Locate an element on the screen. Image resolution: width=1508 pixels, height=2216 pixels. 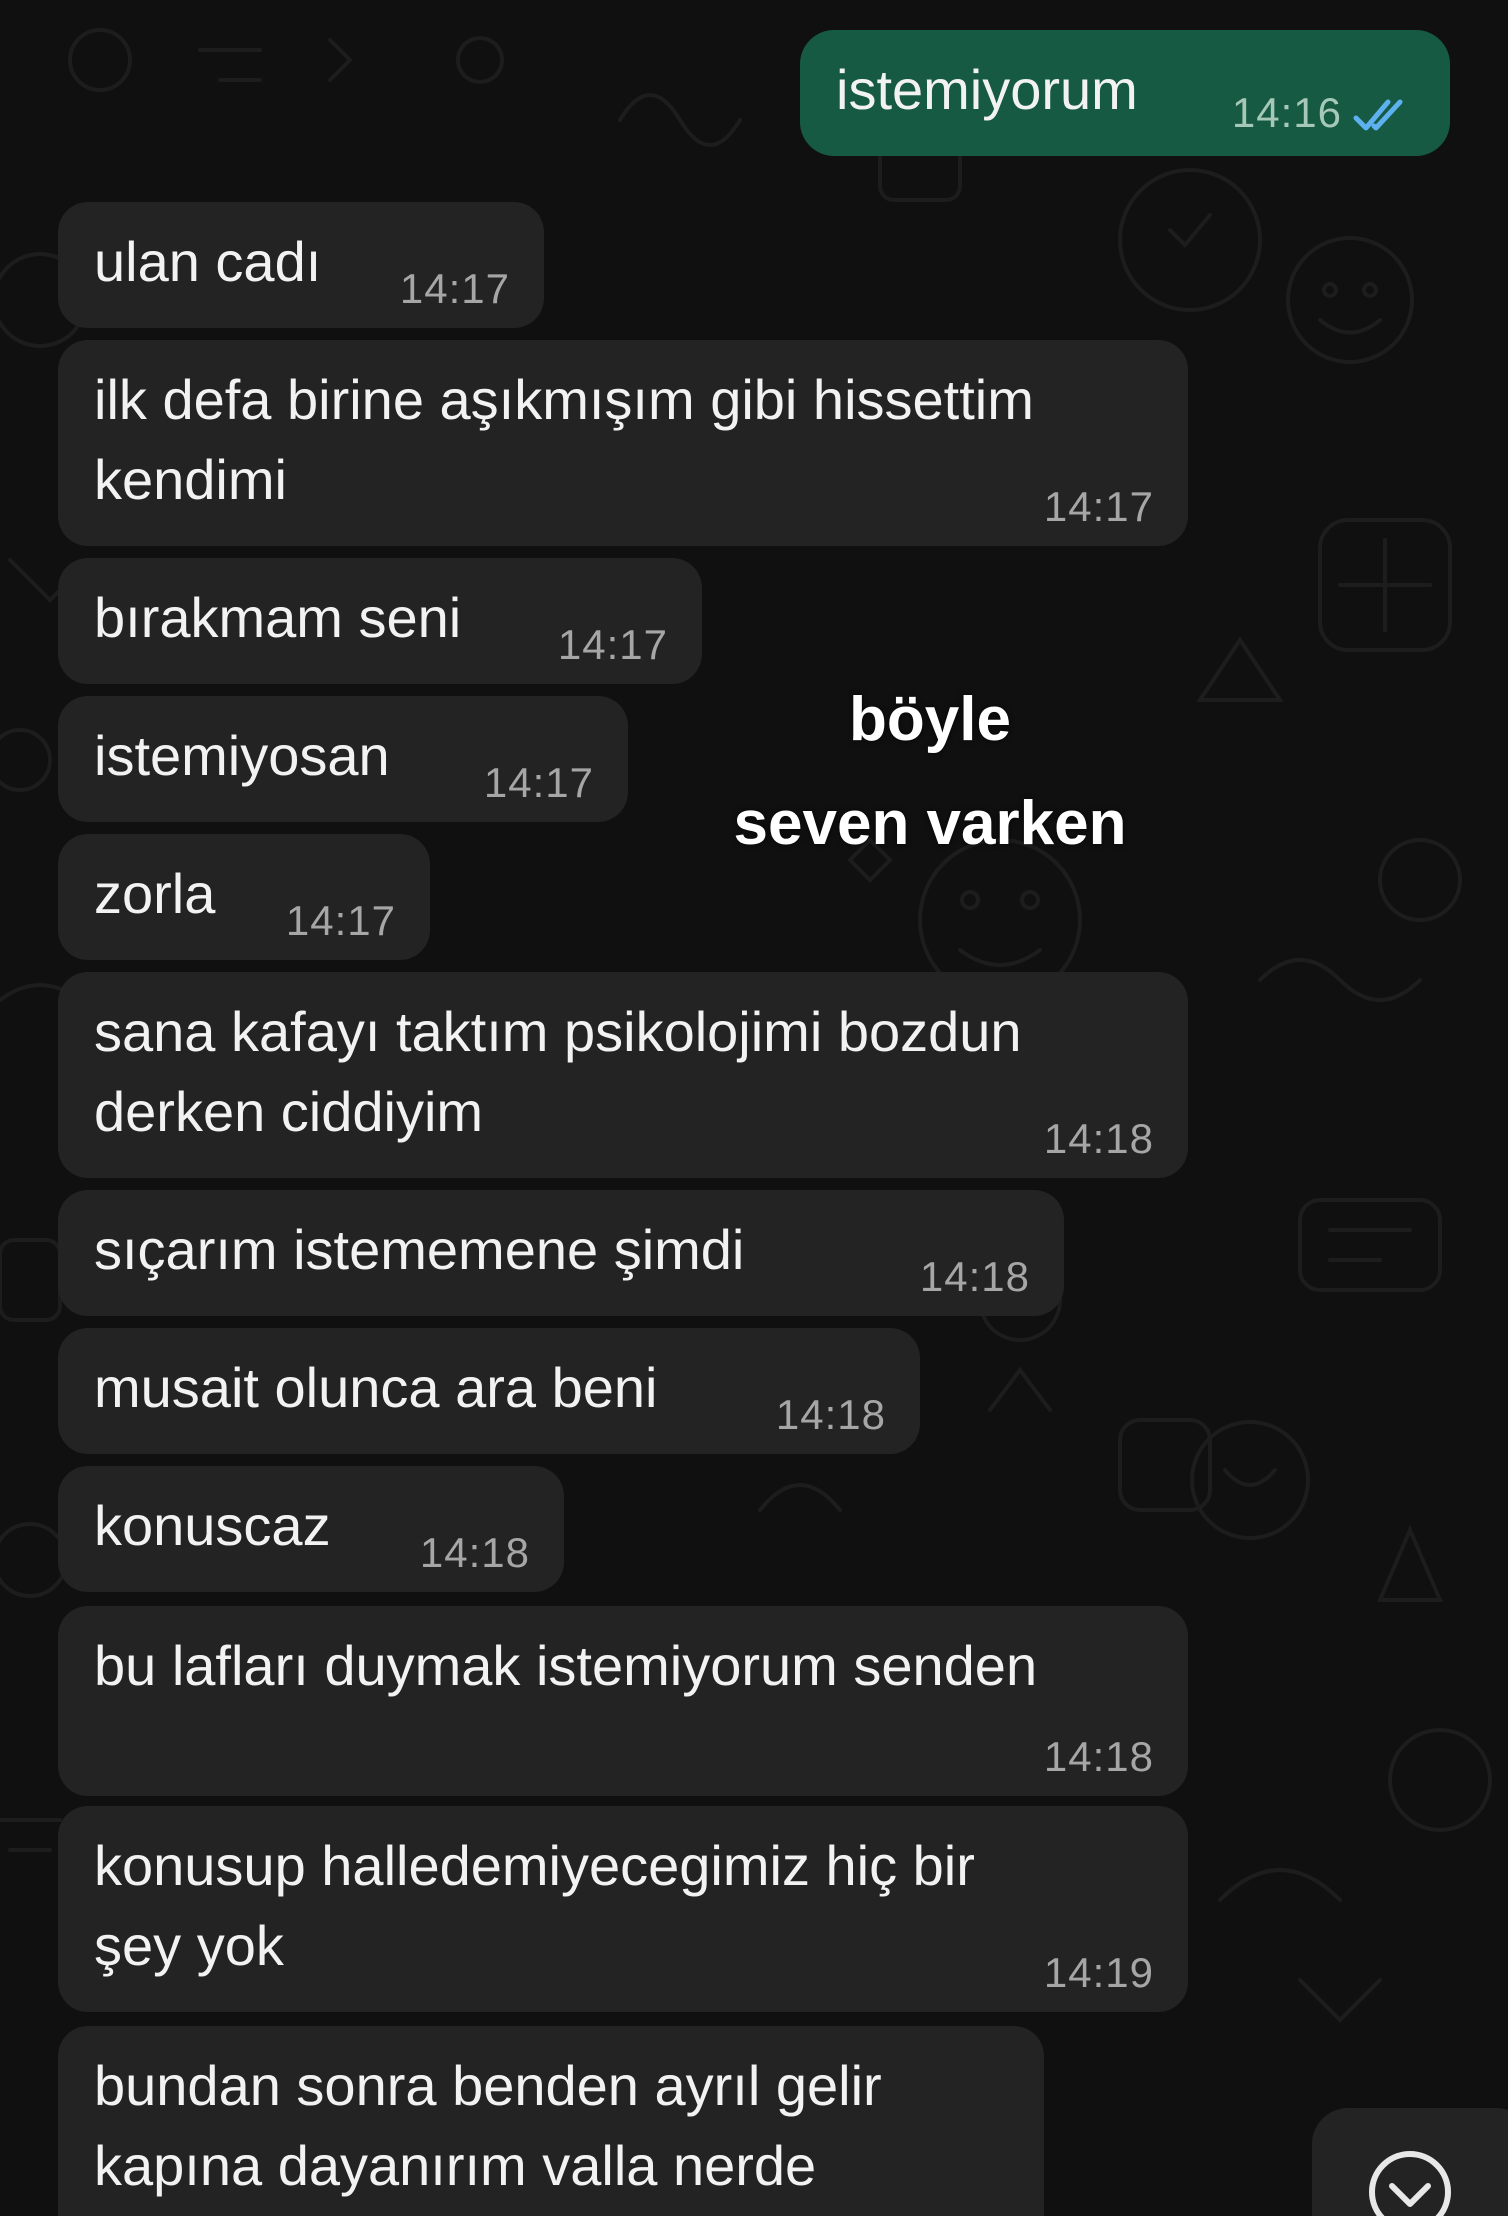
timestamp-text: 14:19 is located at coordinates (1098, 1972).